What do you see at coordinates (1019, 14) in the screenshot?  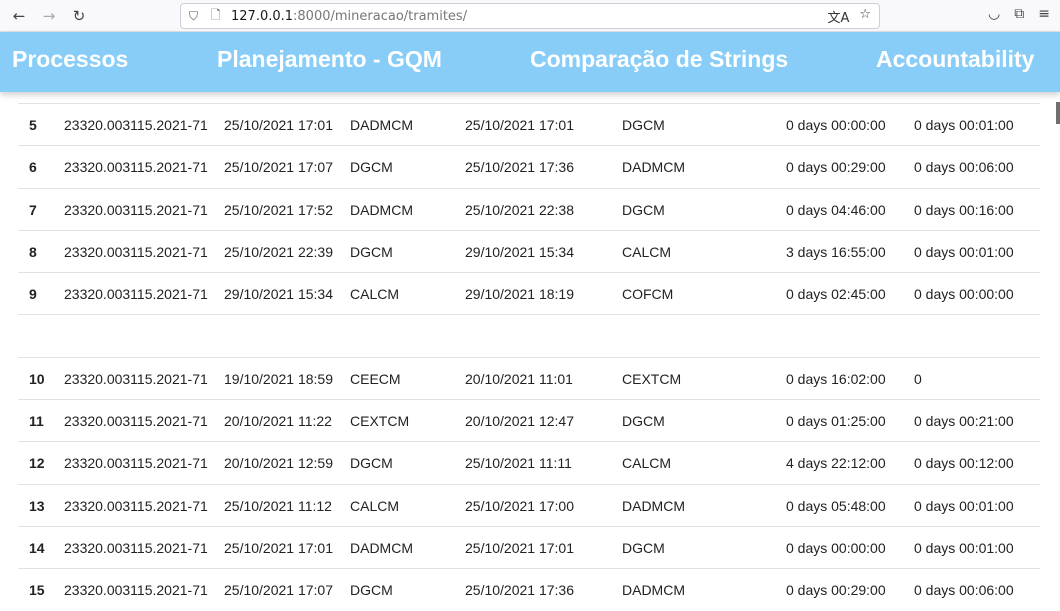 I see `extensions-icon: ⧉` at bounding box center [1019, 14].